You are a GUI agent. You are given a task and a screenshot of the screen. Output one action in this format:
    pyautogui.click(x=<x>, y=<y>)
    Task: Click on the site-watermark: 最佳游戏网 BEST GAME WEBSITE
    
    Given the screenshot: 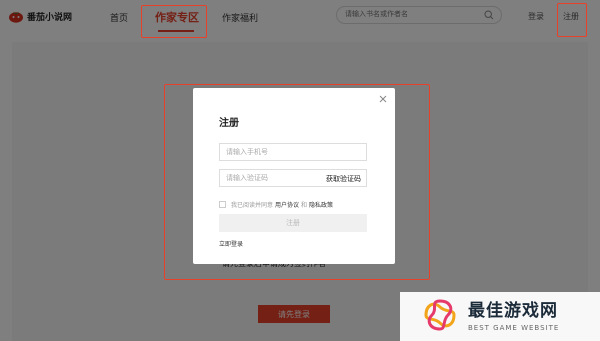 What is the action you would take?
    pyautogui.click(x=500, y=316)
    